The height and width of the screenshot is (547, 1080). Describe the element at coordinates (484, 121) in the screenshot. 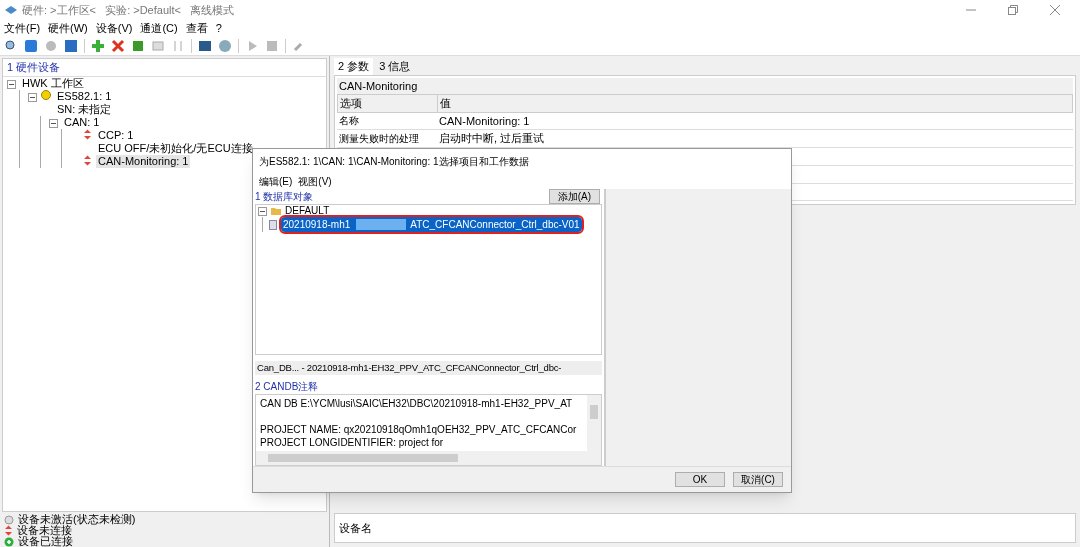

I see `table-cell-text: CAN-Monitoring: 1` at that location.